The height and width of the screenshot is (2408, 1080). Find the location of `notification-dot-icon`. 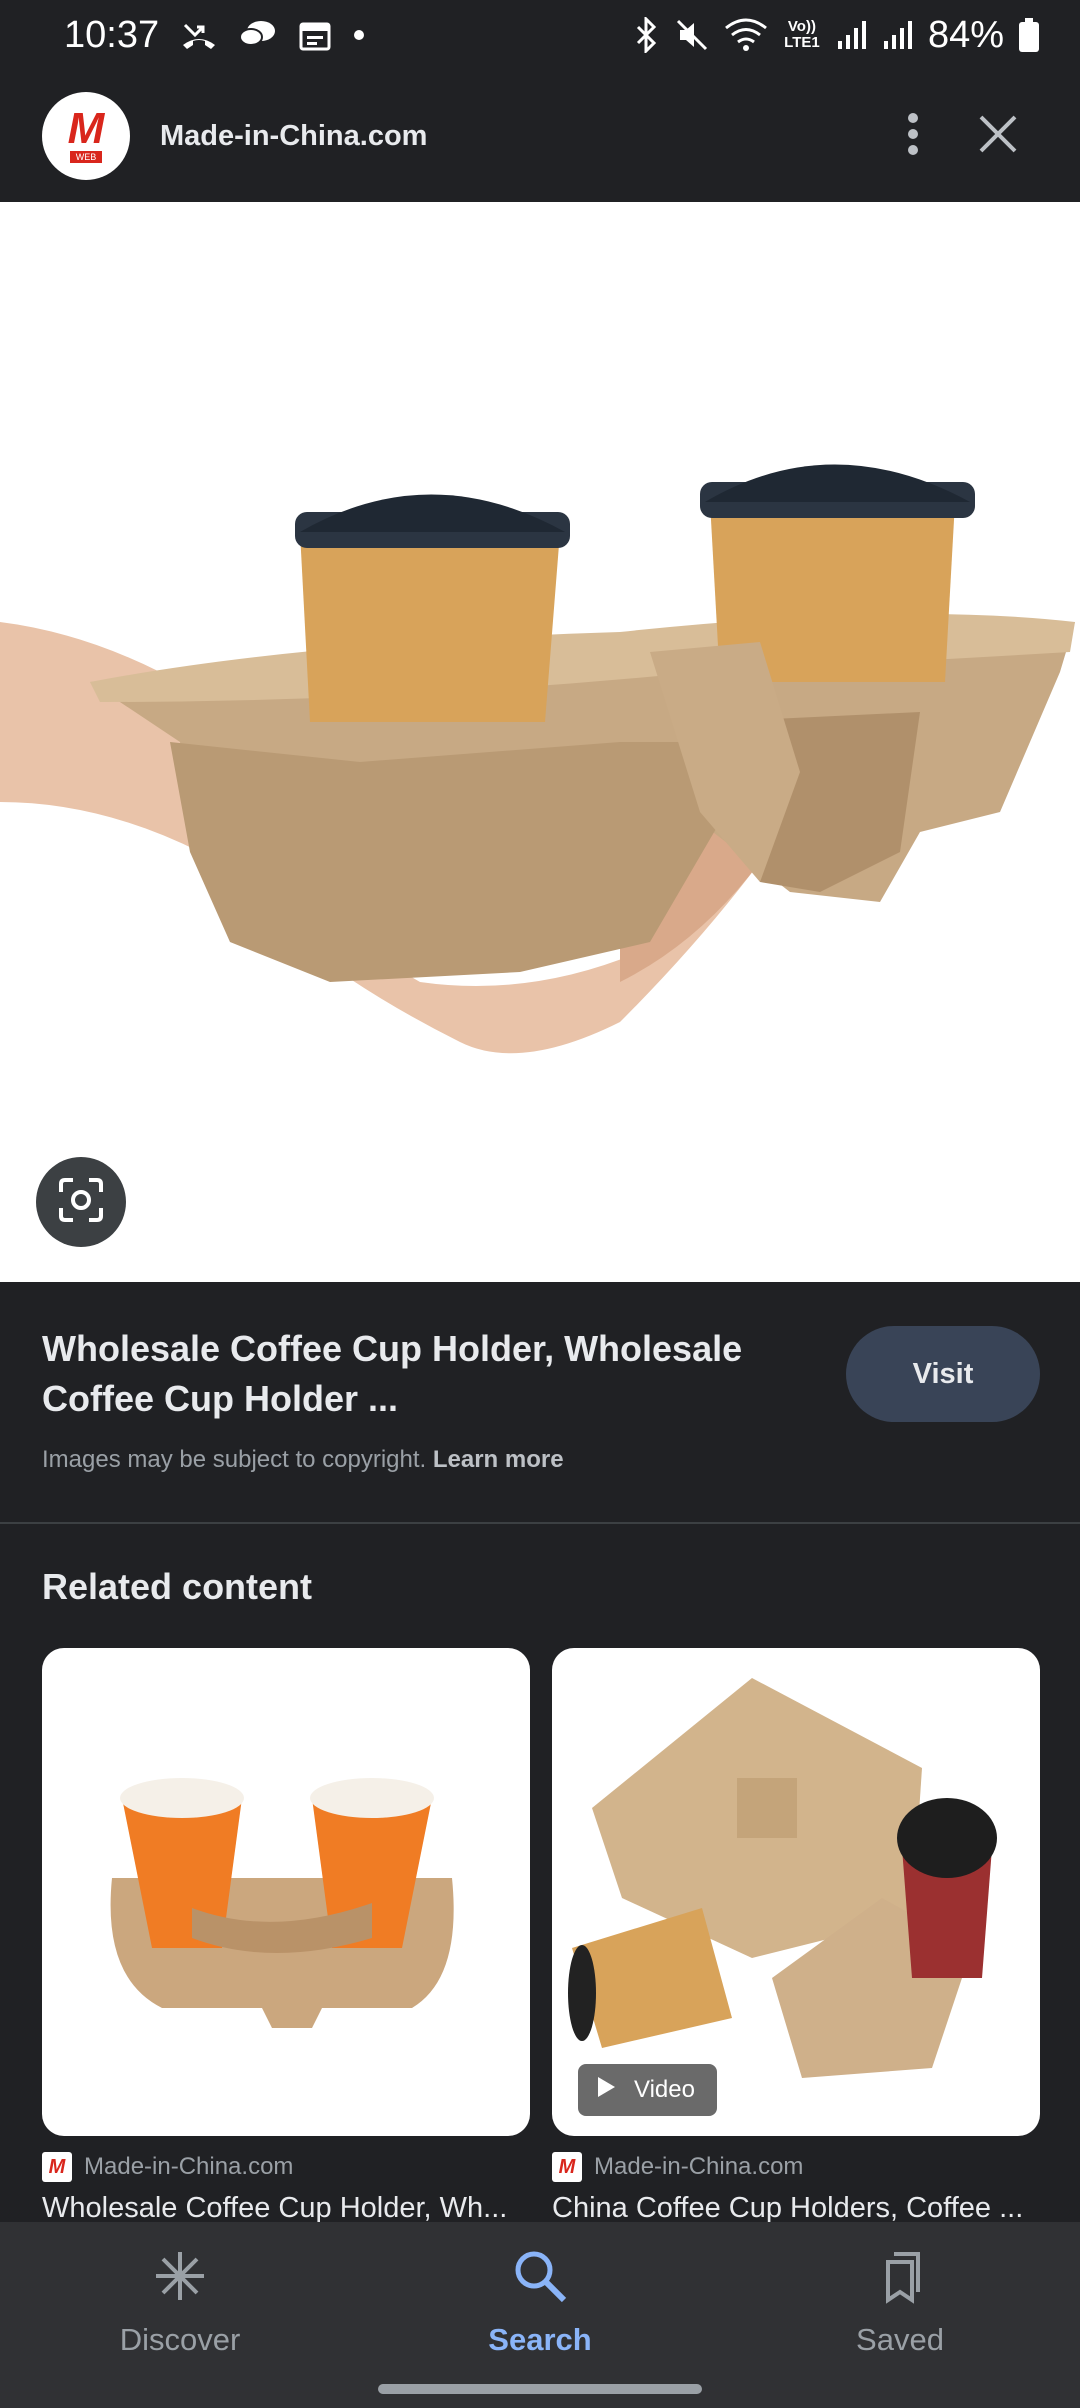

notification-dot-icon is located at coordinates (359, 35).